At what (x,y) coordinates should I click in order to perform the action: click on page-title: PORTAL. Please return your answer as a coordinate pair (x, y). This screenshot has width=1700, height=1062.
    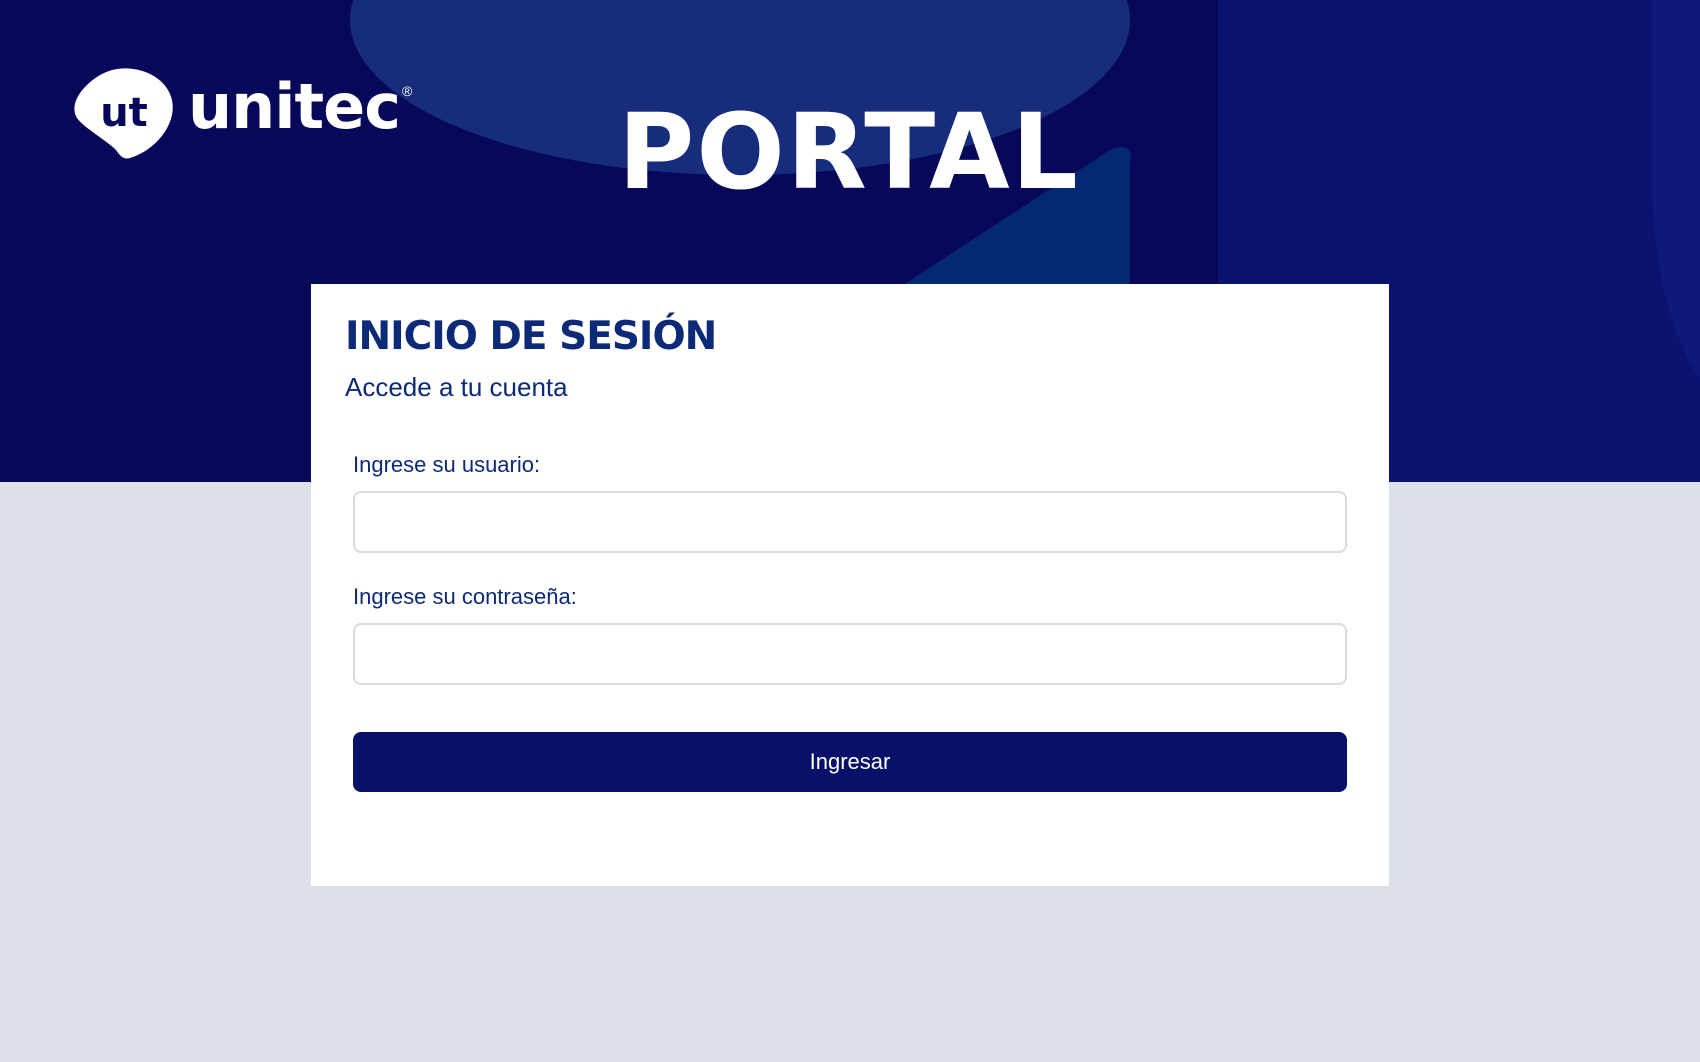
    Looking at the image, I should click on (850, 152).